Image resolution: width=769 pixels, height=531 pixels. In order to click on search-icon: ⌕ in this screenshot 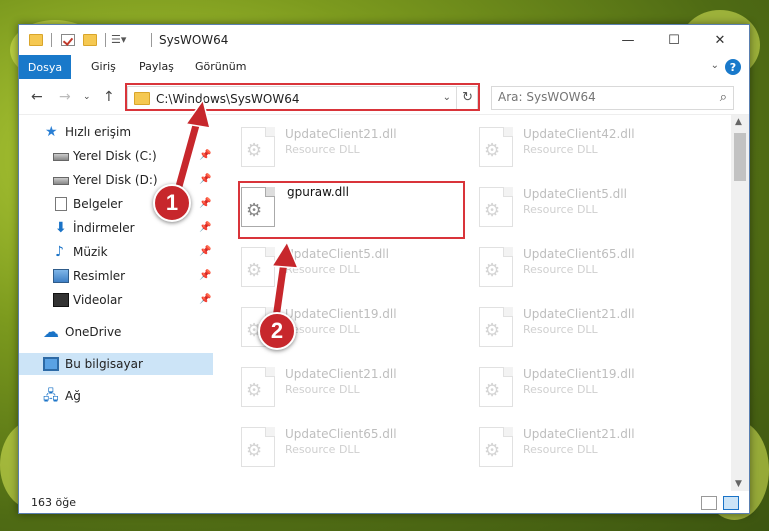, I will do `click(723, 97)`.